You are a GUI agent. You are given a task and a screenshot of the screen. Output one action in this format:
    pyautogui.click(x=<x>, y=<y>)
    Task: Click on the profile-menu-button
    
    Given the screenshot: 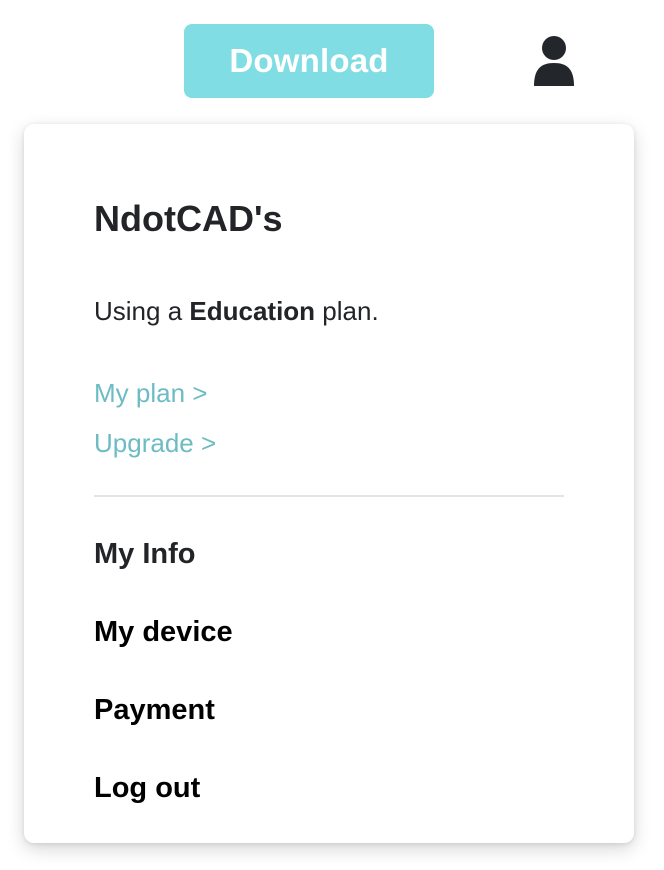 What is the action you would take?
    pyautogui.click(x=554, y=61)
    